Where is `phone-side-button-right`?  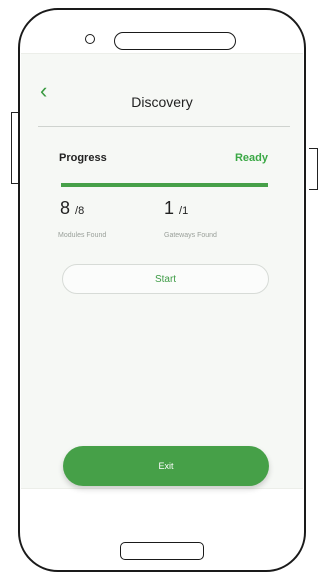
phone-side-button-right is located at coordinates (313, 169).